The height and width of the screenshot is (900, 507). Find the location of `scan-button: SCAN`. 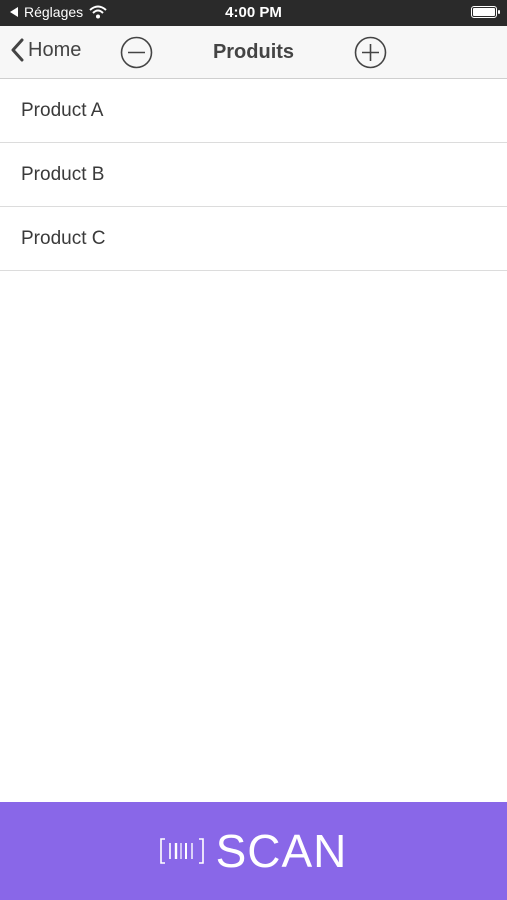

scan-button: SCAN is located at coordinates (253, 851).